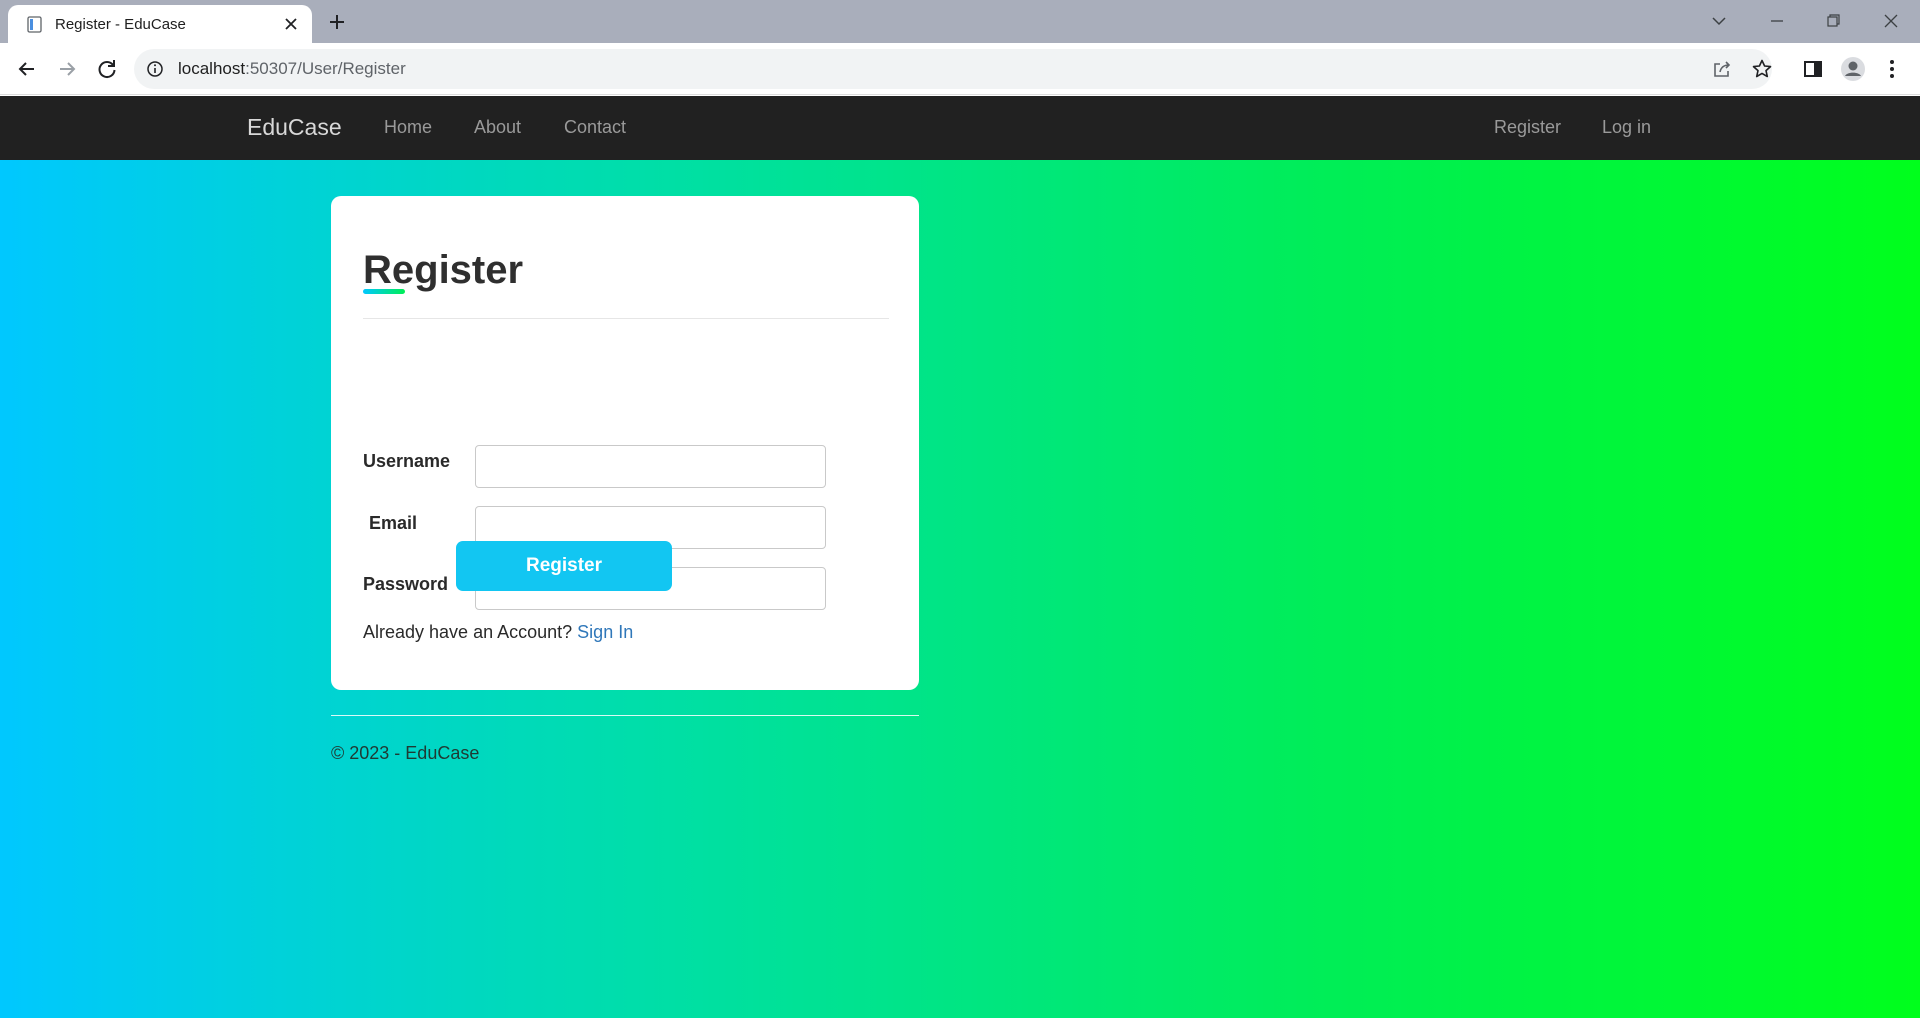  I want to click on email-label: Email, so click(393, 523).